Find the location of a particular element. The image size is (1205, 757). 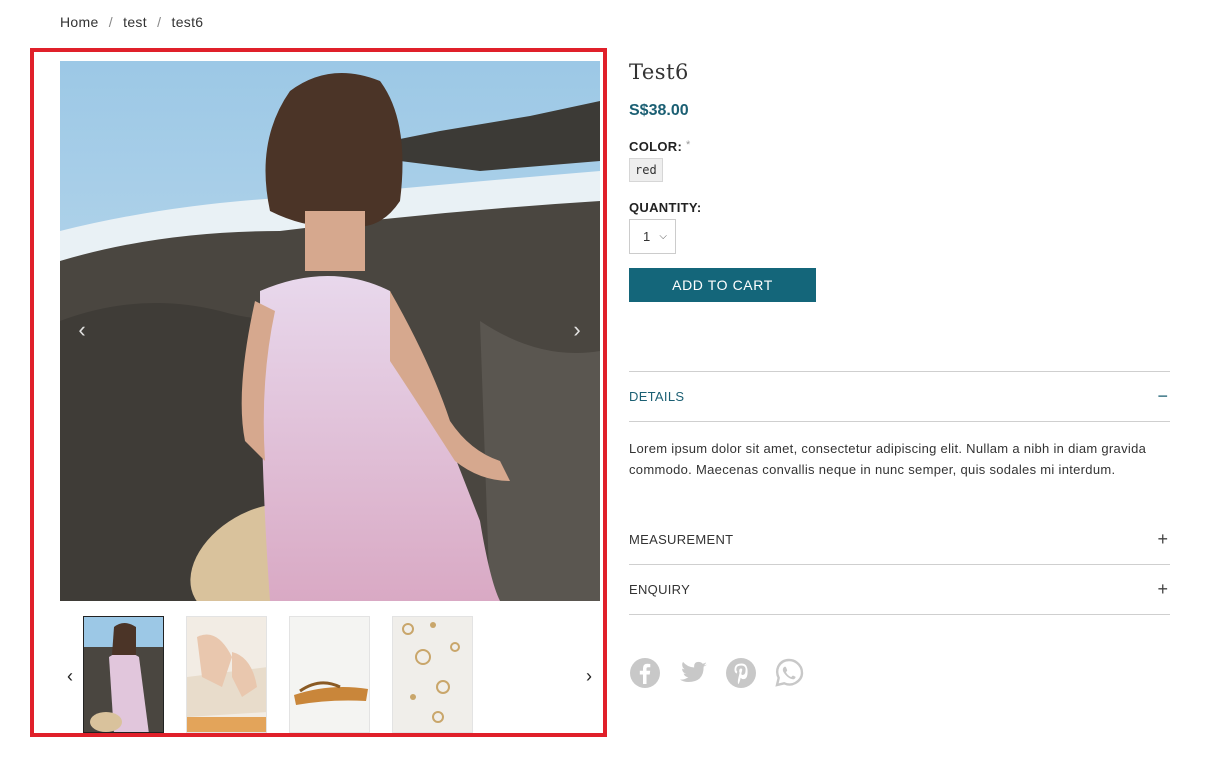

color-label: COLOR: * is located at coordinates (899, 146).